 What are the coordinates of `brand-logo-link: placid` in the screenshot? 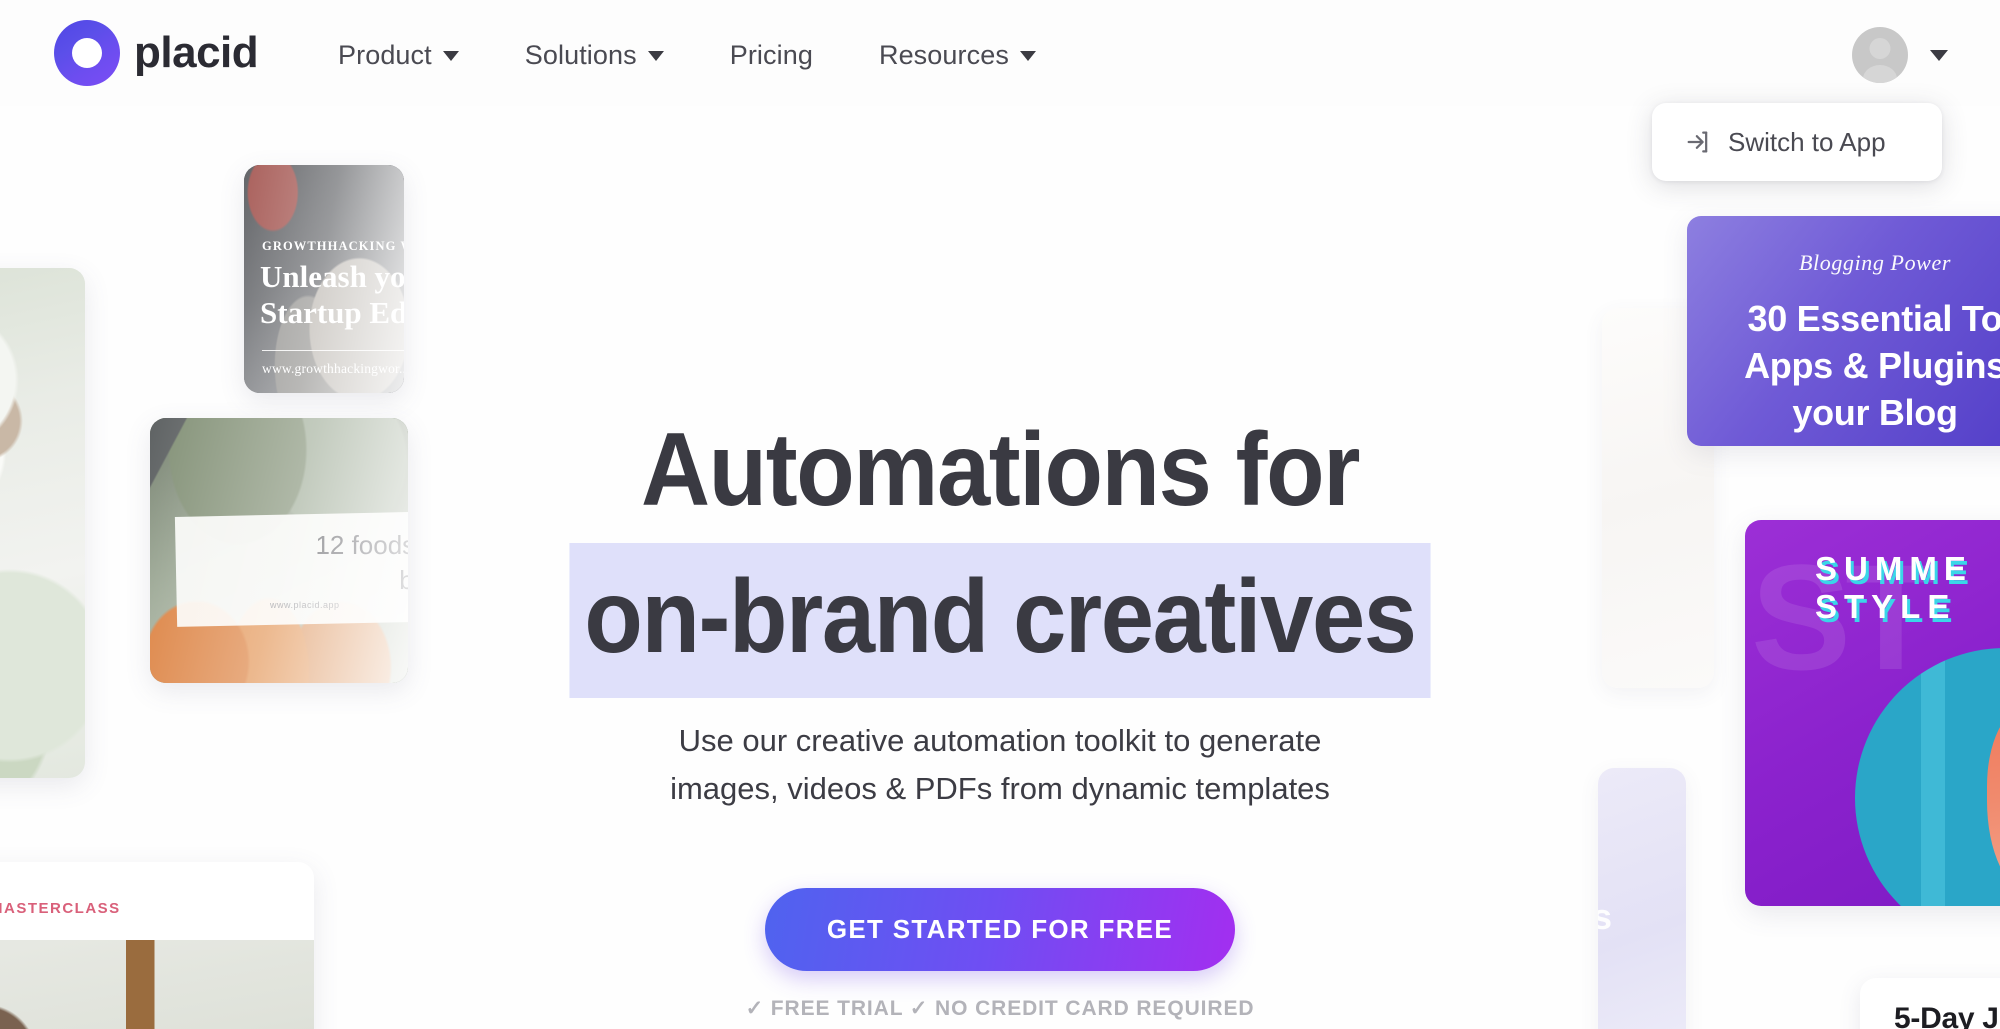 It's located at (156, 53).